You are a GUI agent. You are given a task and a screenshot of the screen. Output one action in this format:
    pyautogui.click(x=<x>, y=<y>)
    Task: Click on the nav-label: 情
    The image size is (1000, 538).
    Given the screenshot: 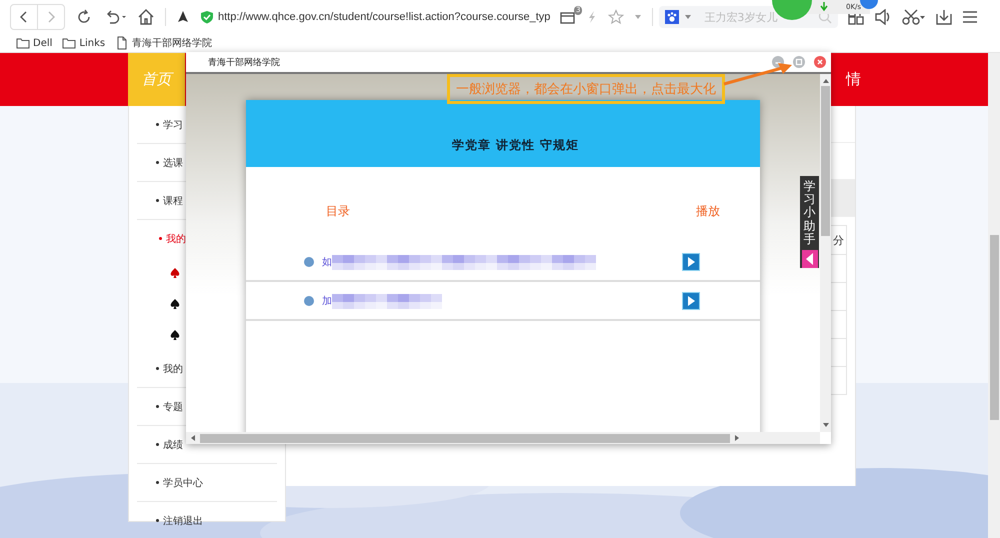 What is the action you would take?
    pyautogui.click(x=853, y=79)
    